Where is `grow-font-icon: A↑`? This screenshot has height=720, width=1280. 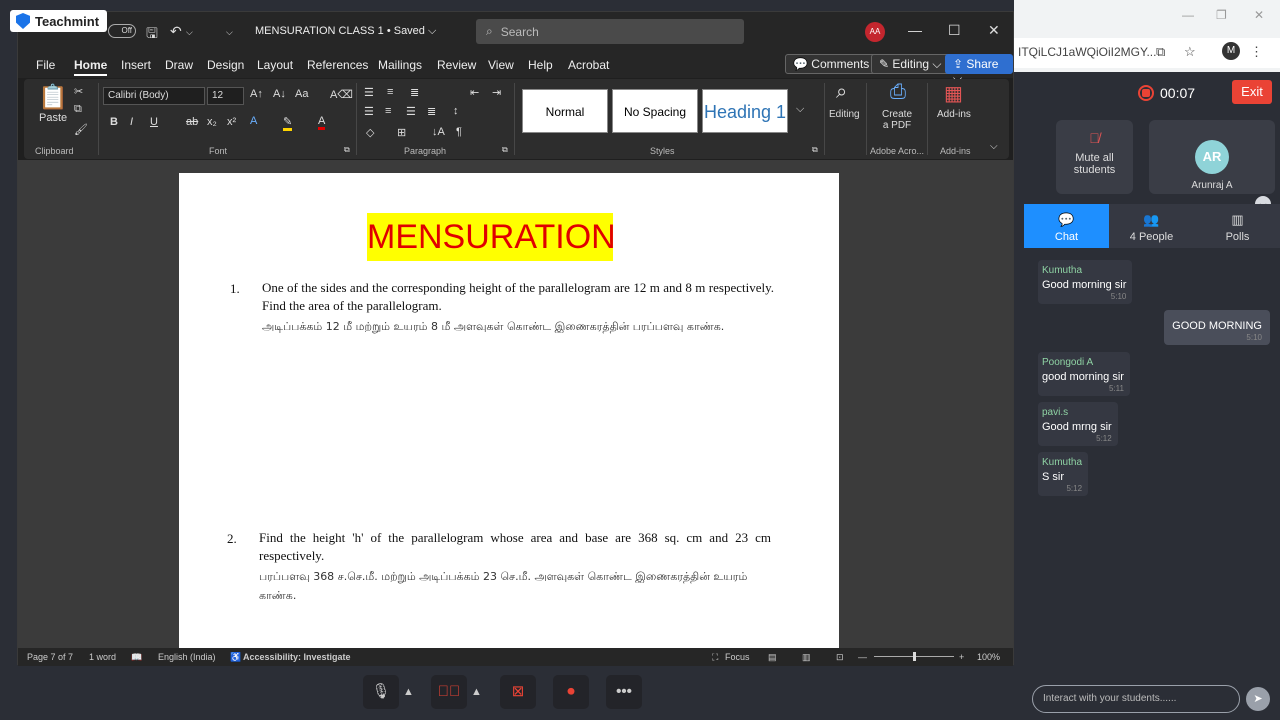 grow-font-icon: A↑ is located at coordinates (256, 94).